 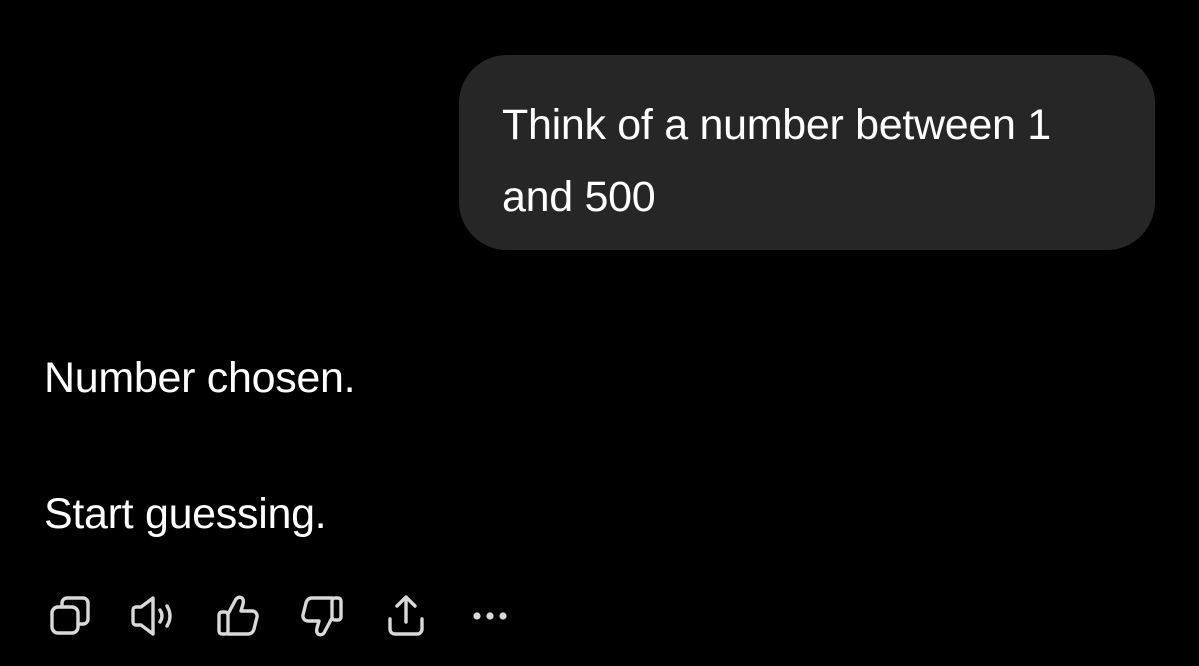 I want to click on share-button, so click(x=406, y=616).